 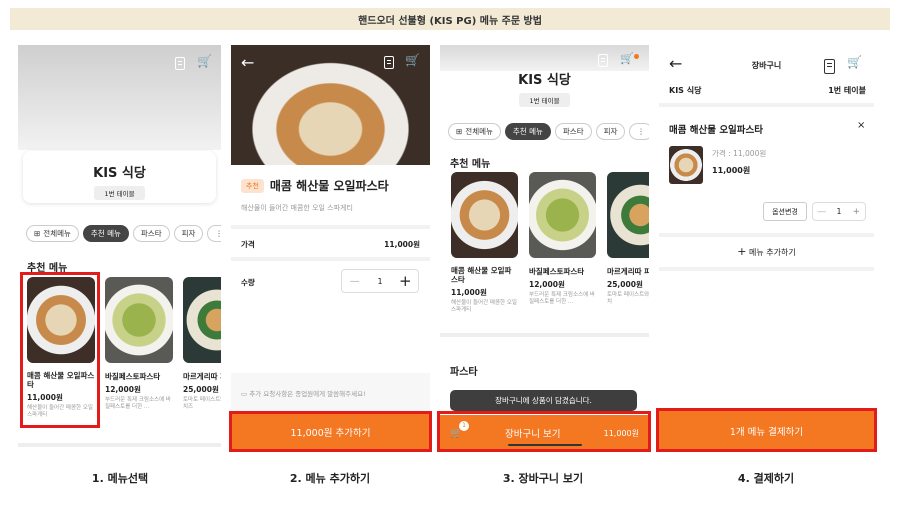 I want to click on add-more-menu-button: + 메뉴 추가하기, so click(x=766, y=251).